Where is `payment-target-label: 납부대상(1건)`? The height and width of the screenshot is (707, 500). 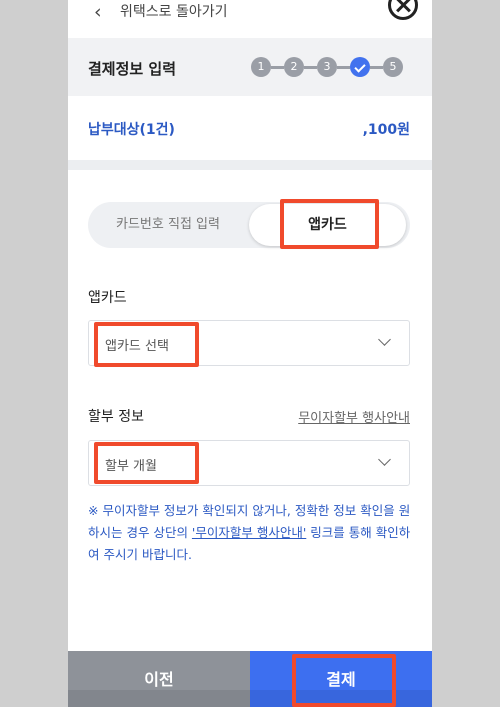
payment-target-label: 납부대상(1건) is located at coordinates (131, 130).